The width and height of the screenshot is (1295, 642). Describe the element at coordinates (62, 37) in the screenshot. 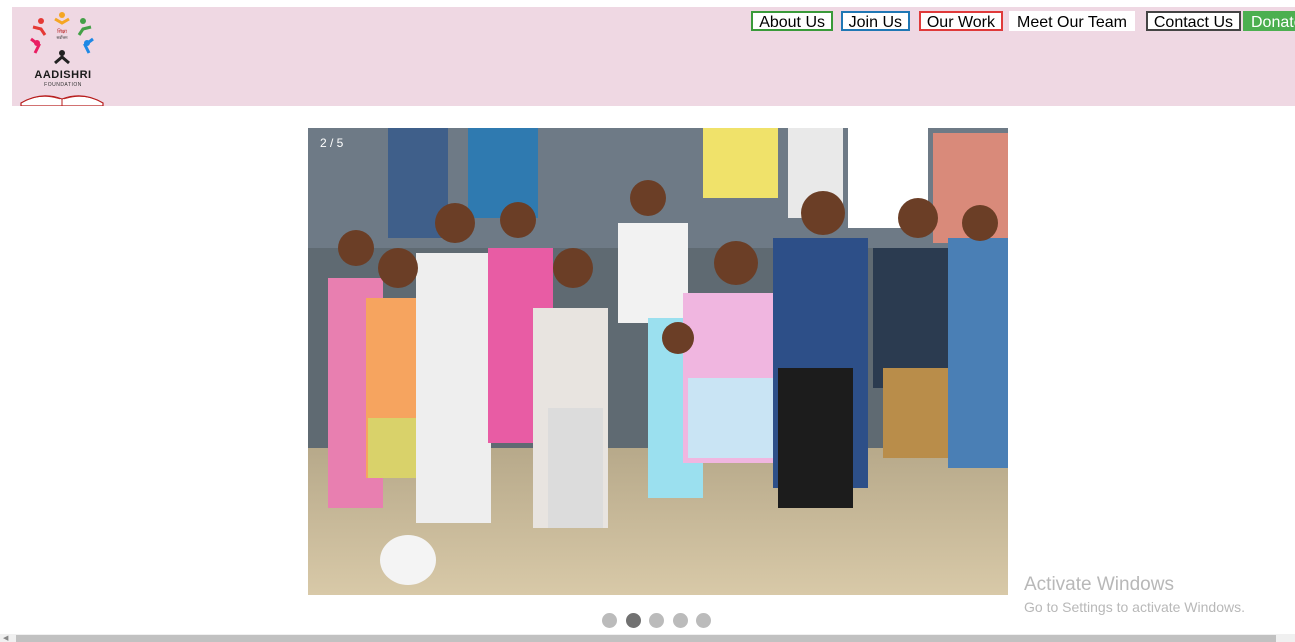

I see `svg-text: सर्वोत्तम` at that location.